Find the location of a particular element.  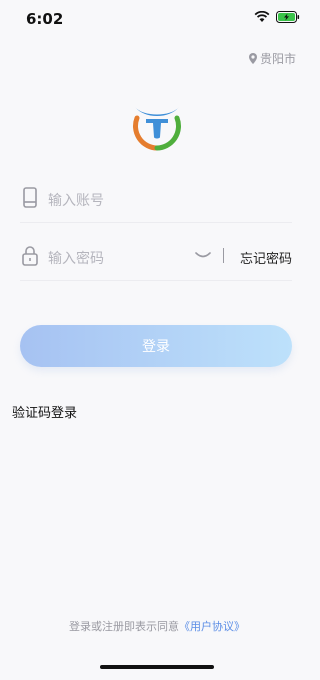

password-placeholder: 输入密码 is located at coordinates (76, 259).